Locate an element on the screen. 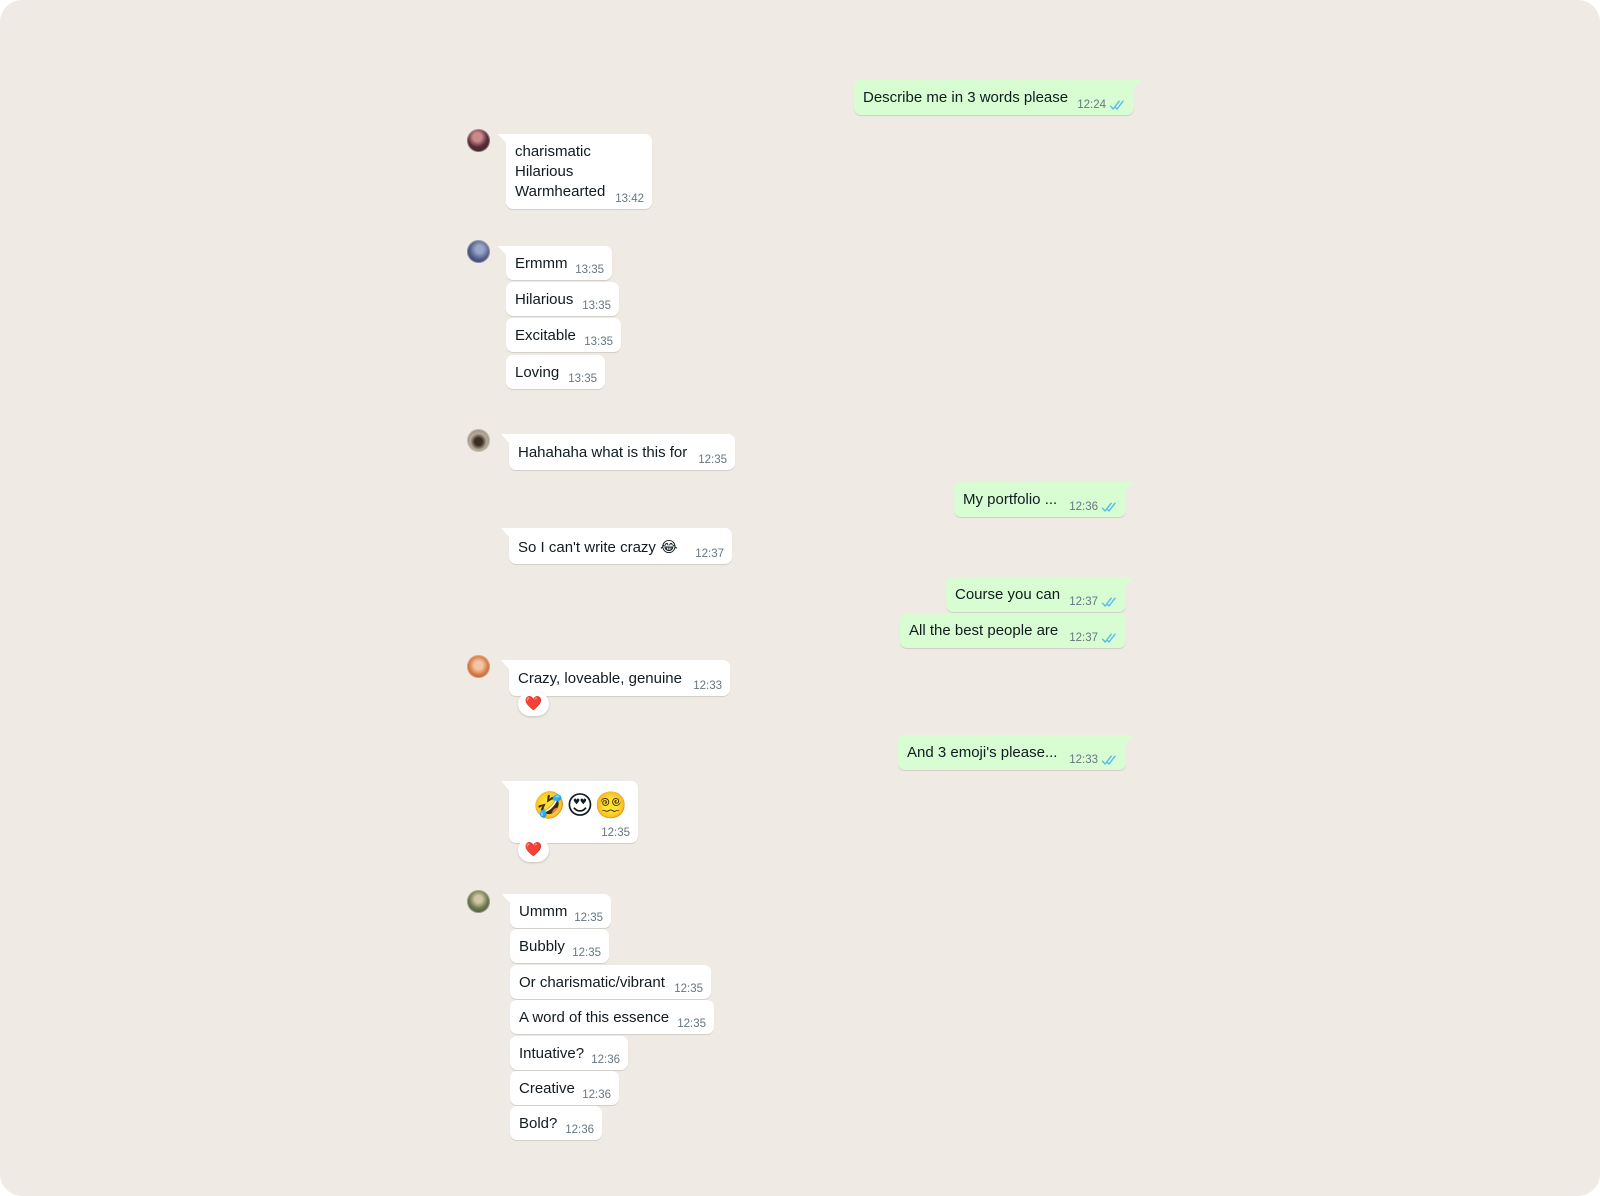 The width and height of the screenshot is (1600, 1196). message-text: All the best people are is located at coordinates (984, 630).